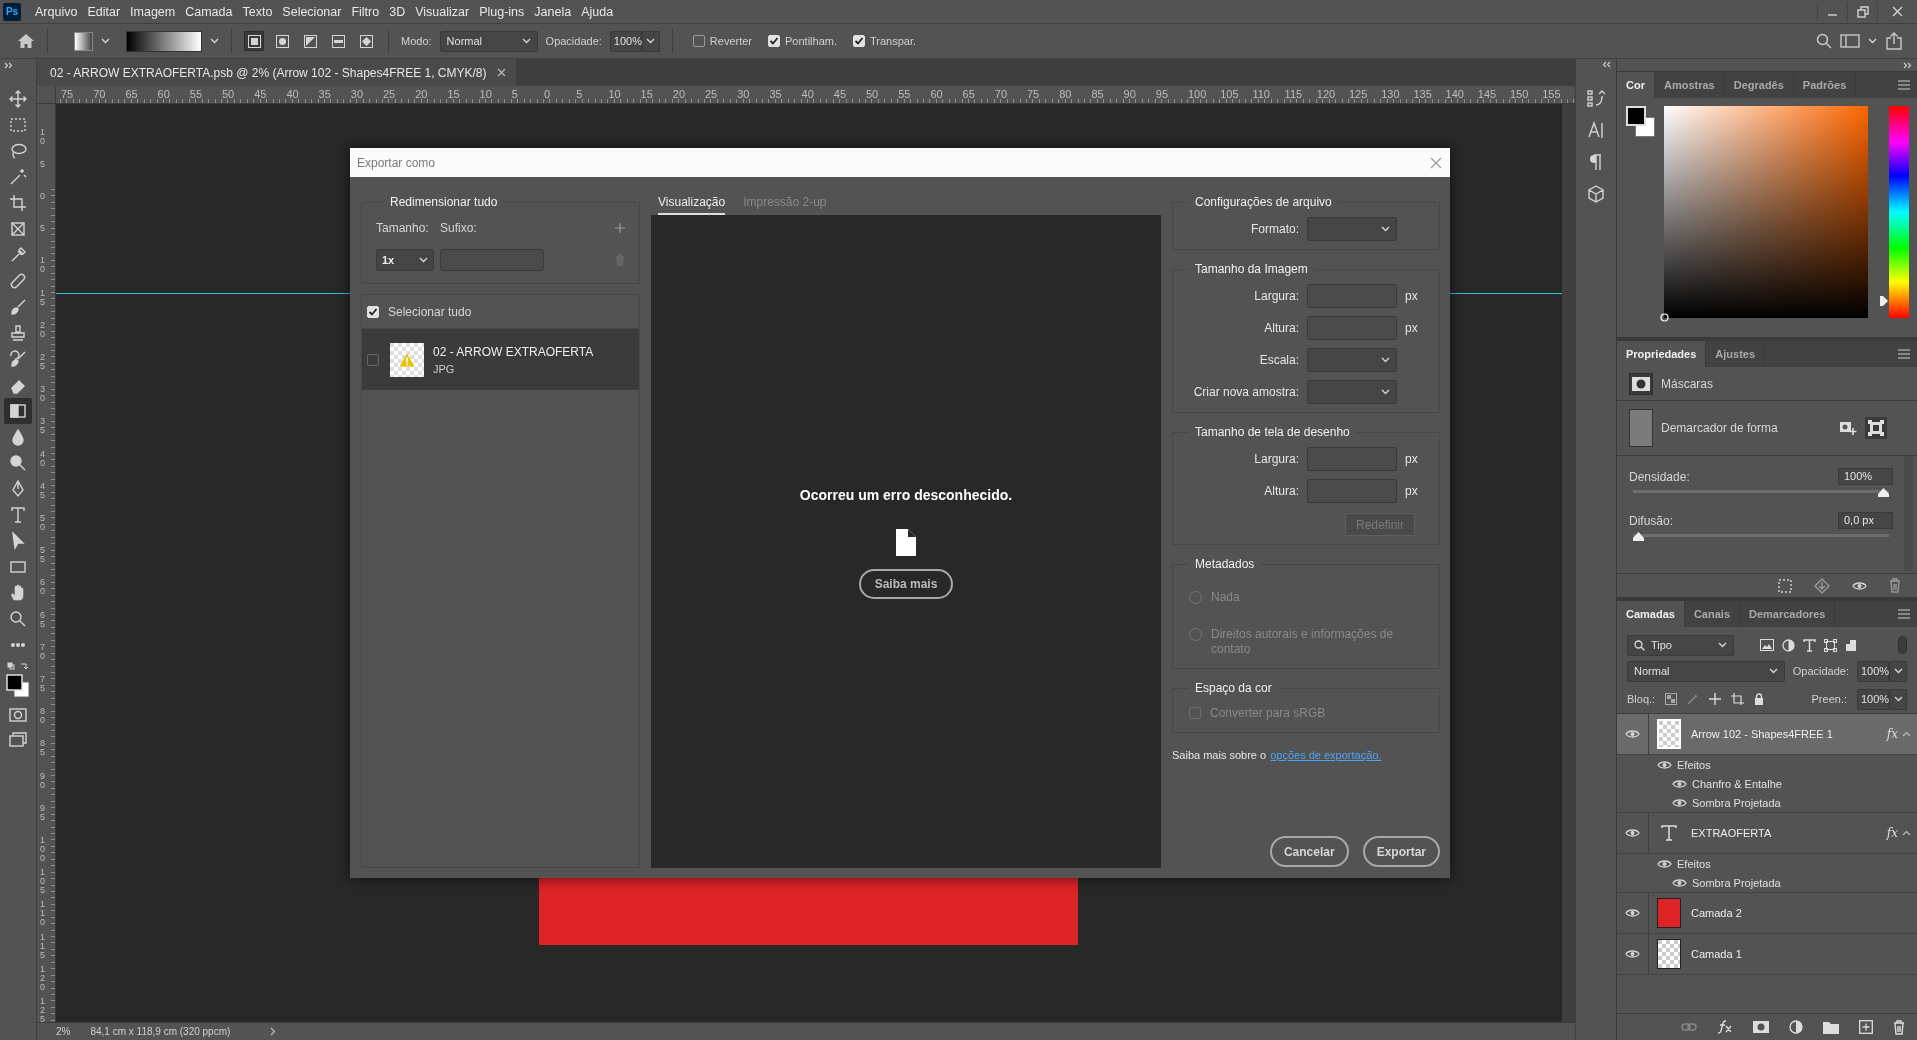  Describe the element at coordinates (1736, 354) in the screenshot. I see `panel-tab: Ajustes` at that location.